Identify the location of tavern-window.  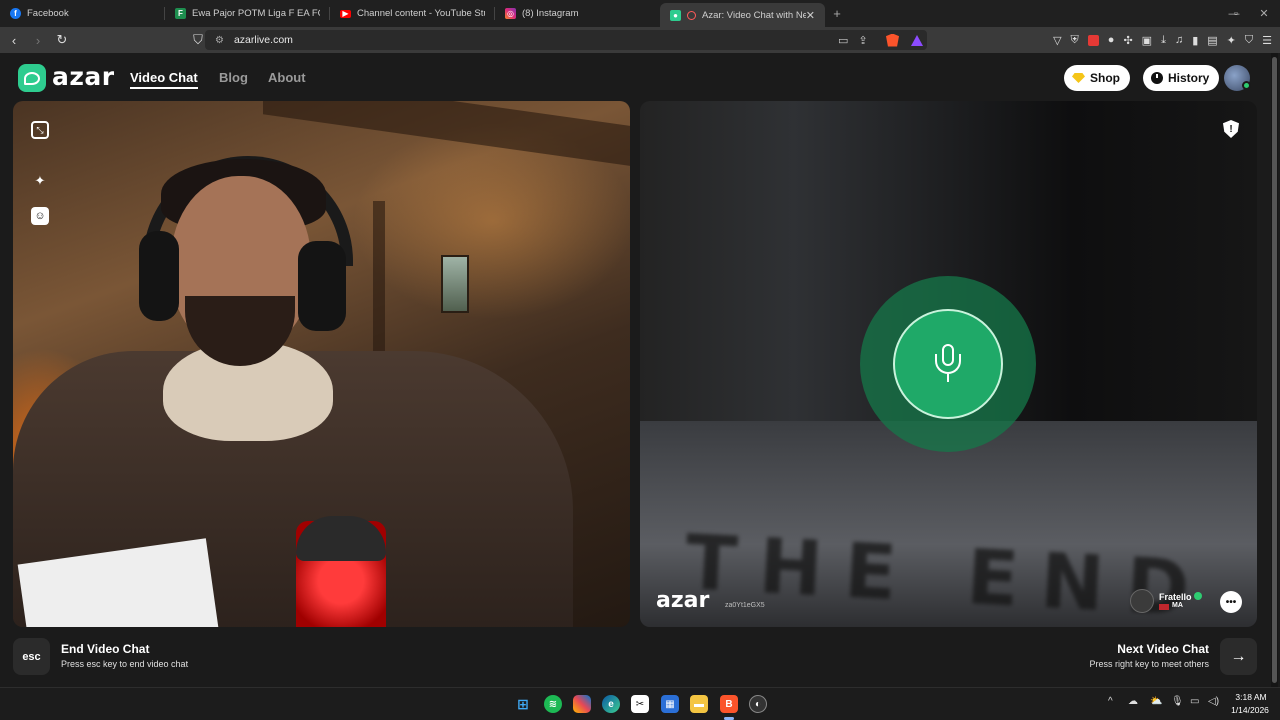
(455, 284).